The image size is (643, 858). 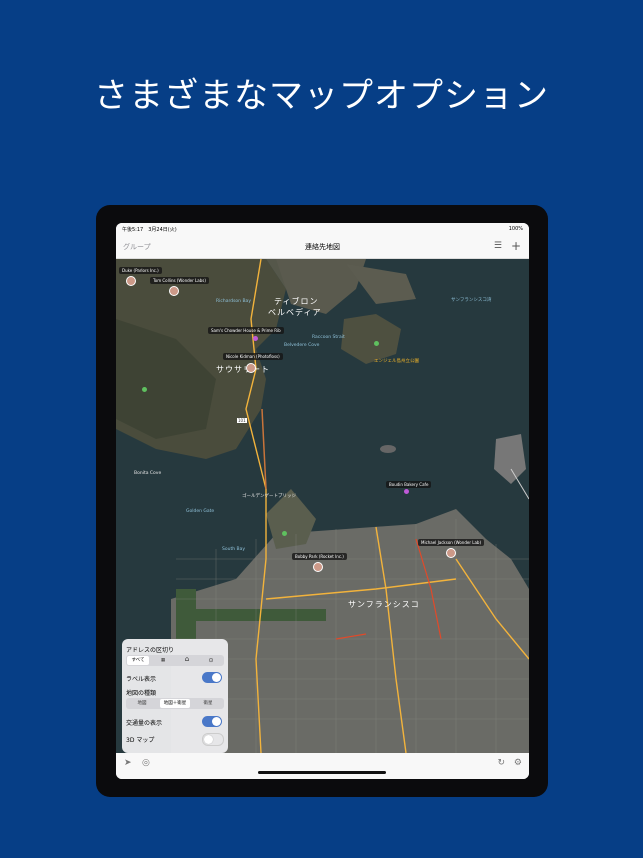 What do you see at coordinates (140, 740) in the screenshot?
I see `map3d-label: 3D マップ` at bounding box center [140, 740].